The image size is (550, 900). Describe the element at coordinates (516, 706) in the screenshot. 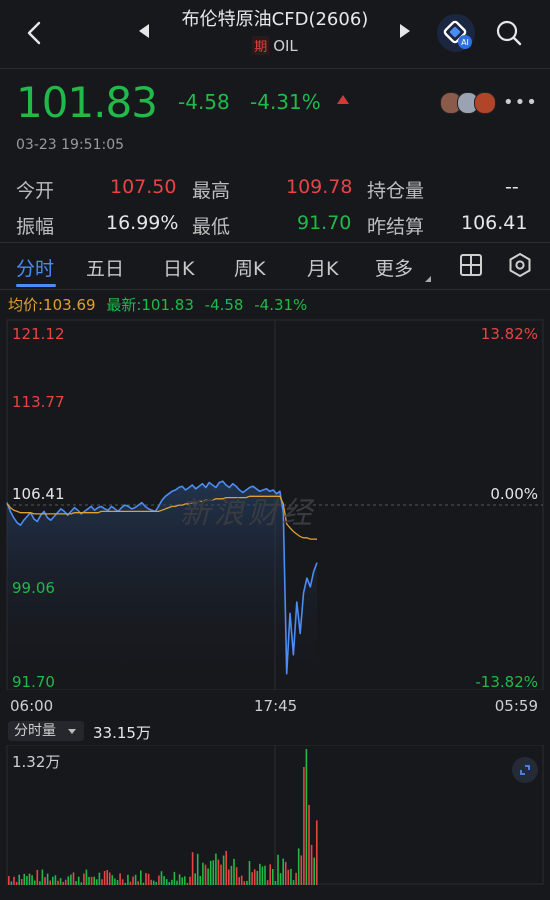

I see `x-axis-end: 05:59` at that location.